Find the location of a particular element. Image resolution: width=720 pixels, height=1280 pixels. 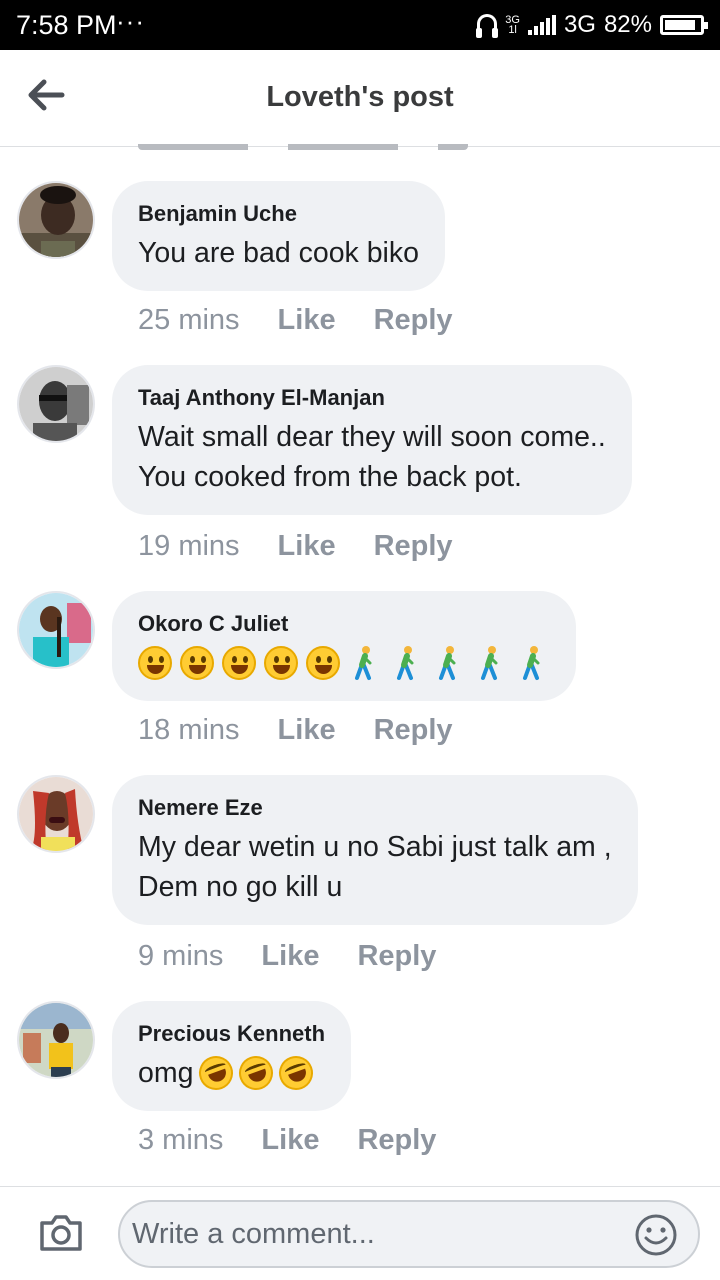

comment-text: Wait small dear they will soon come.. is located at coordinates (372, 437).